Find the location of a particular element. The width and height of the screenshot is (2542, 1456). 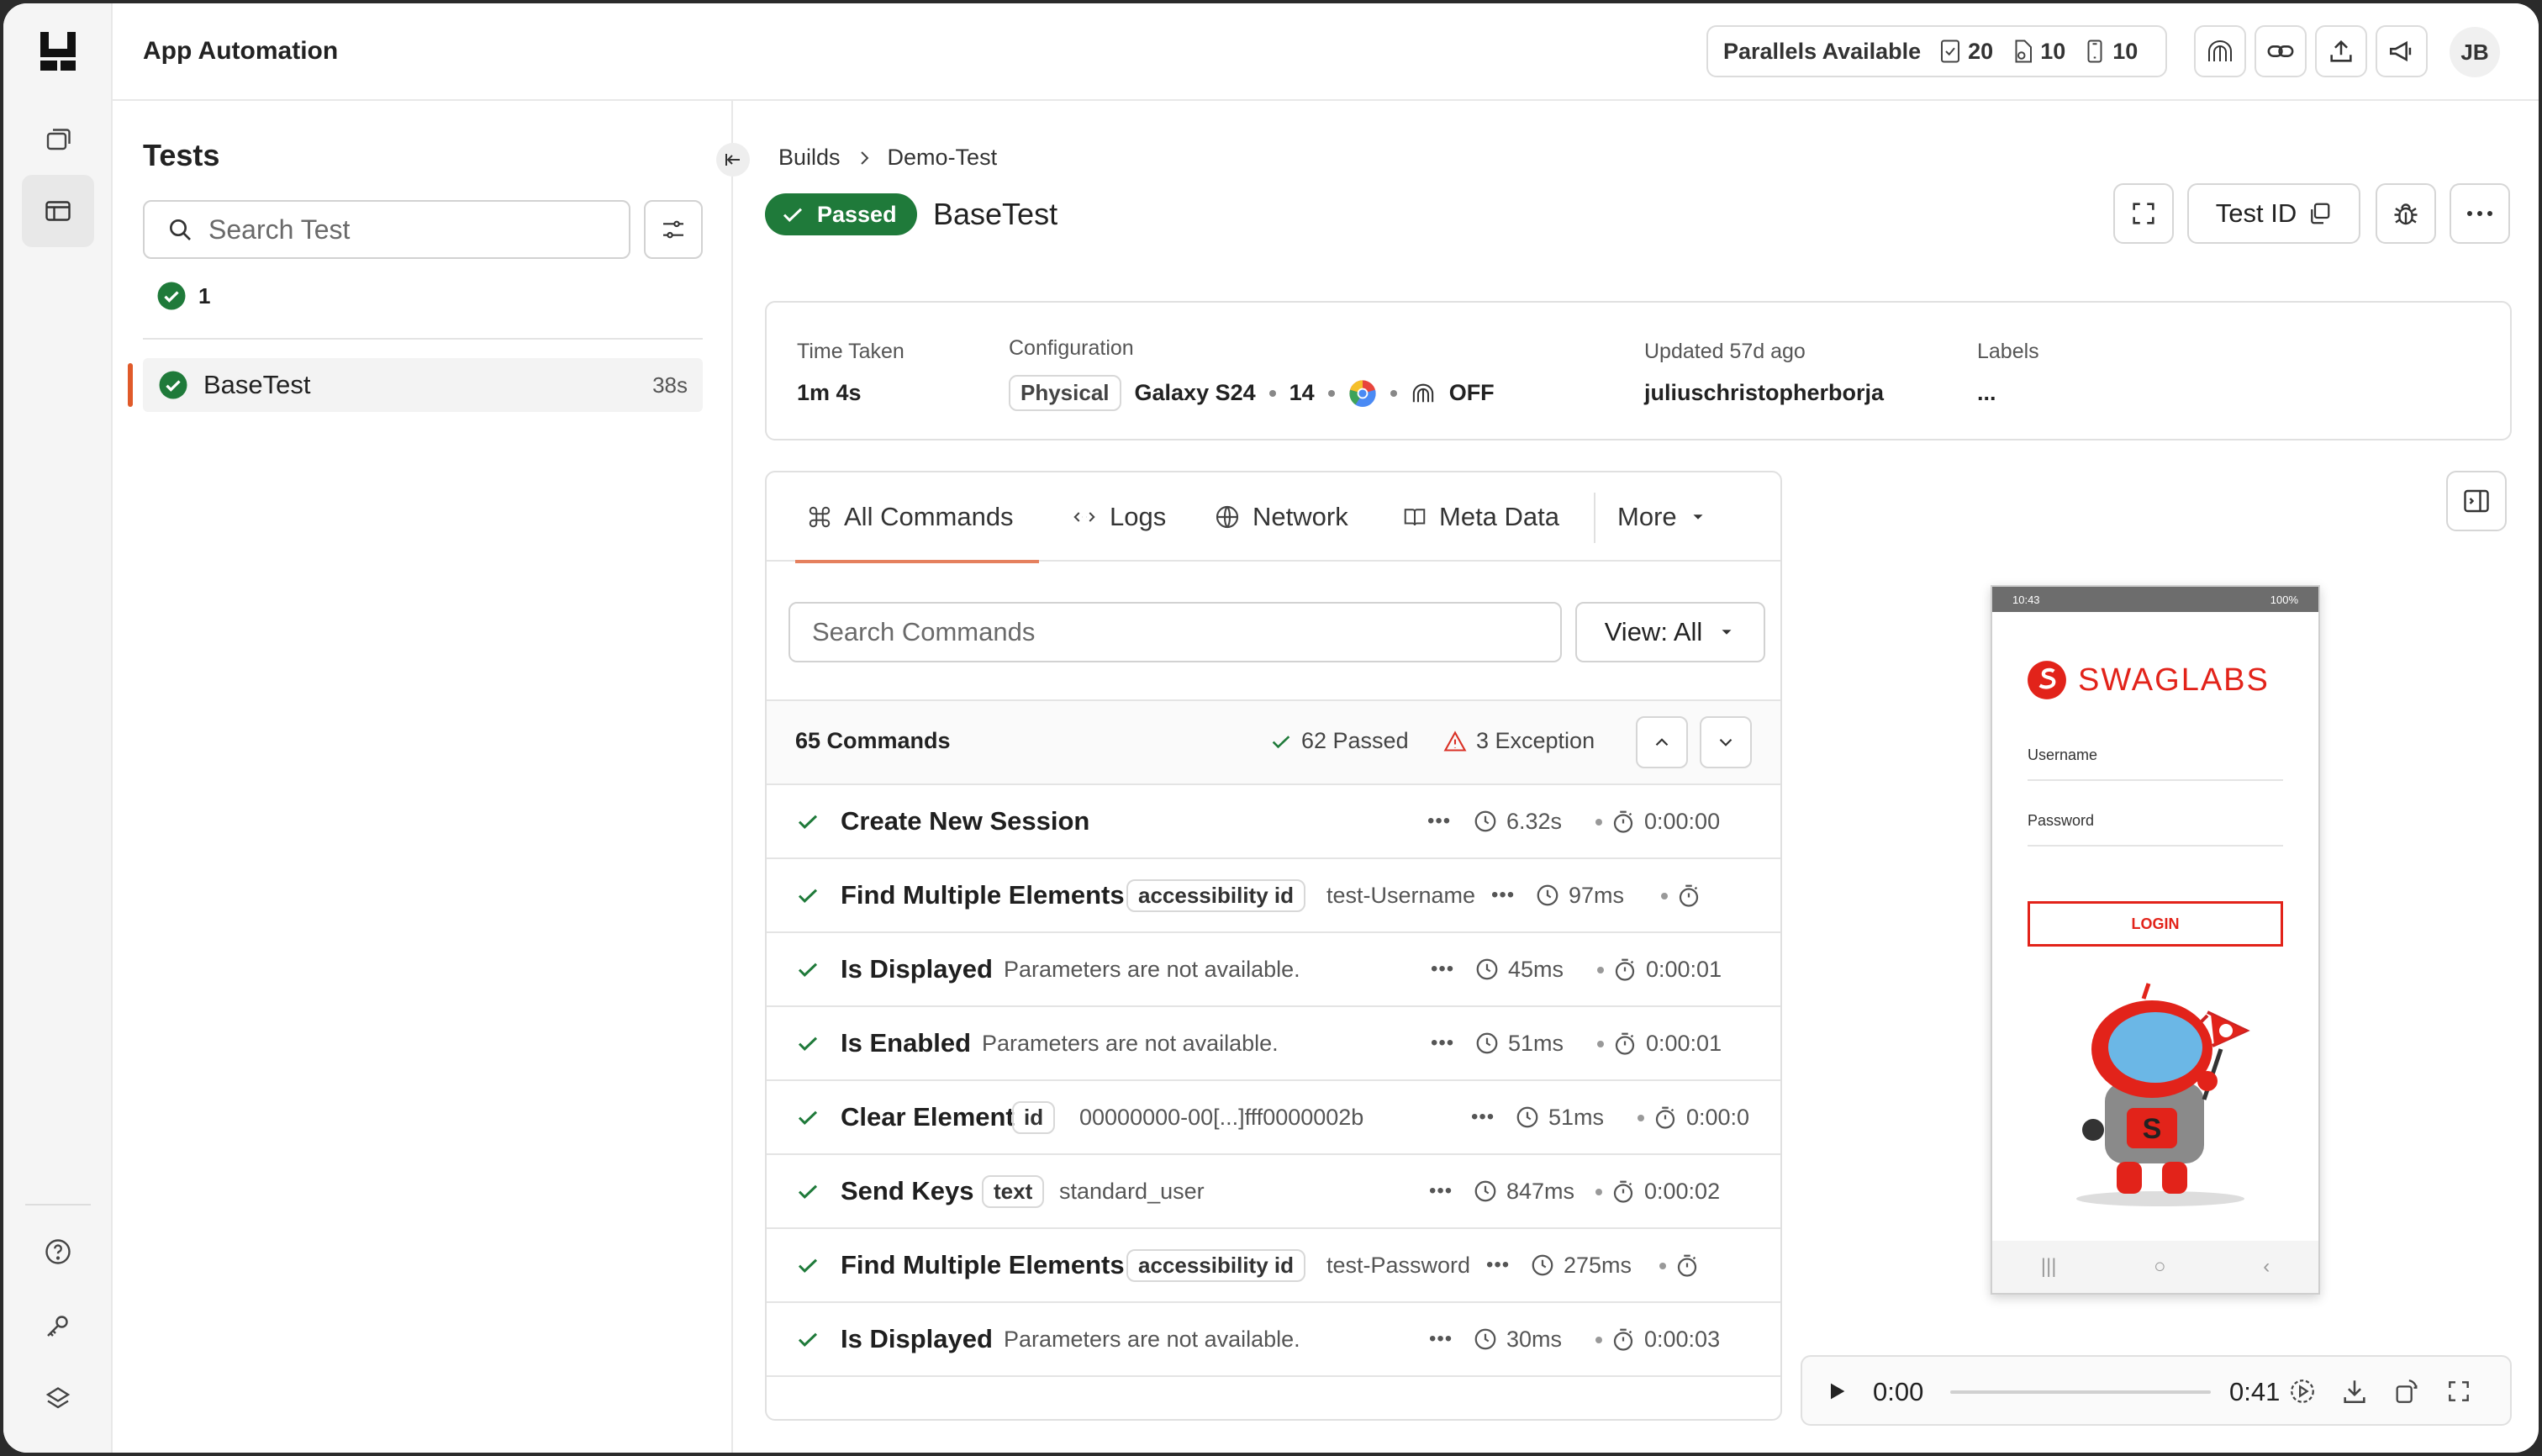

side-panel-icon is located at coordinates (2477, 501).